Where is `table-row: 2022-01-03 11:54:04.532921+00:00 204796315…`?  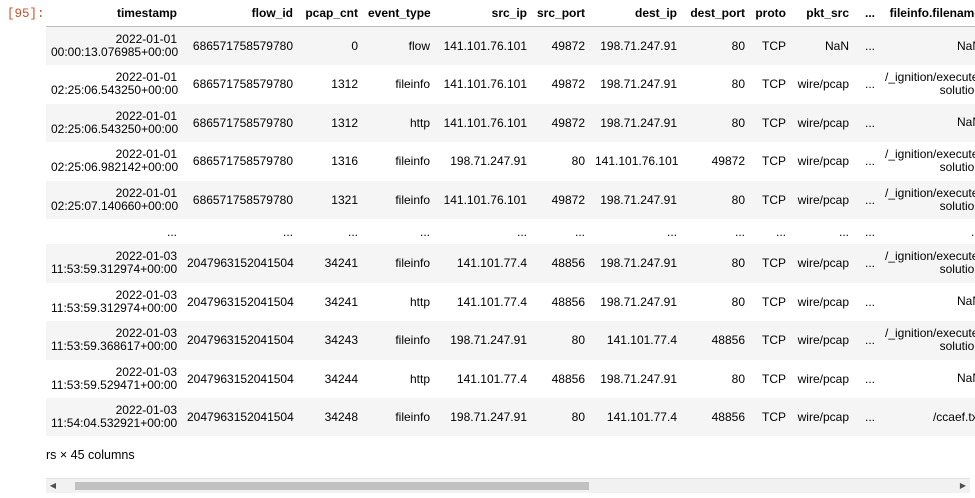
table-row: 2022-01-03 11:54:04.532921+00:00 204796315… is located at coordinates (510, 417).